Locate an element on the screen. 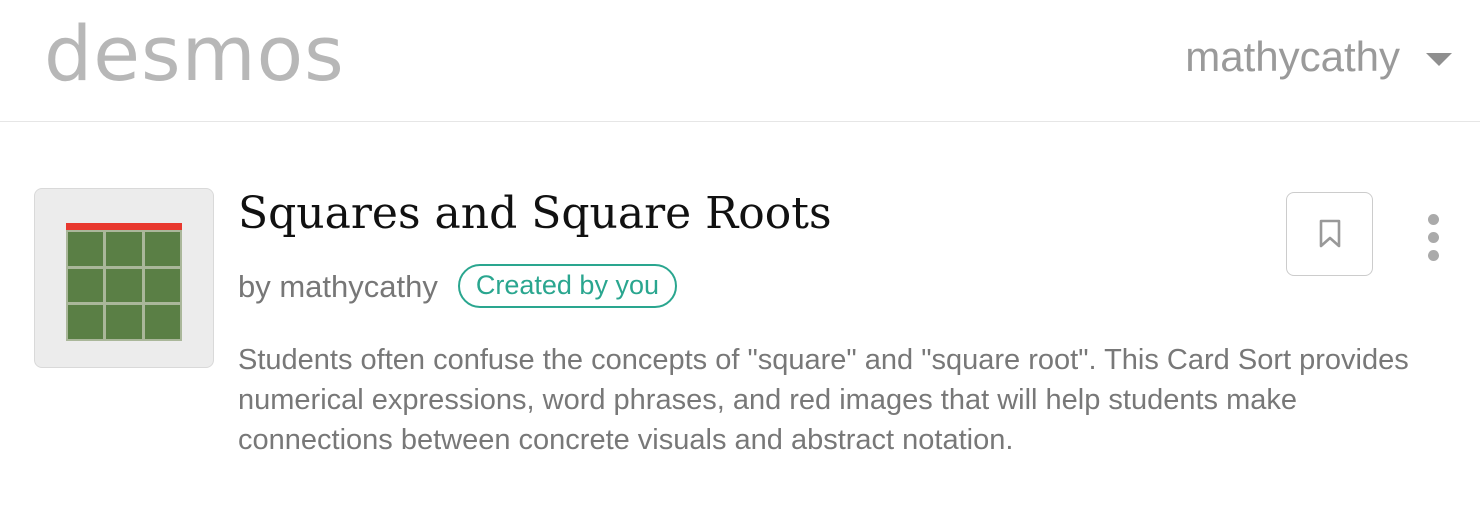 This screenshot has height=510, width=1480. activity-author: by mathycathy is located at coordinates (338, 286).